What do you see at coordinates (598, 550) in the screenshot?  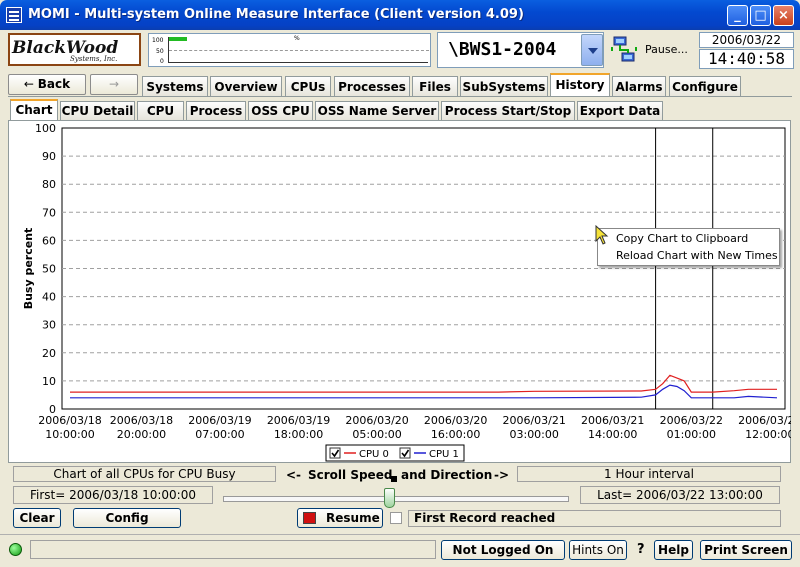 I see `hints-button: Hints On` at bounding box center [598, 550].